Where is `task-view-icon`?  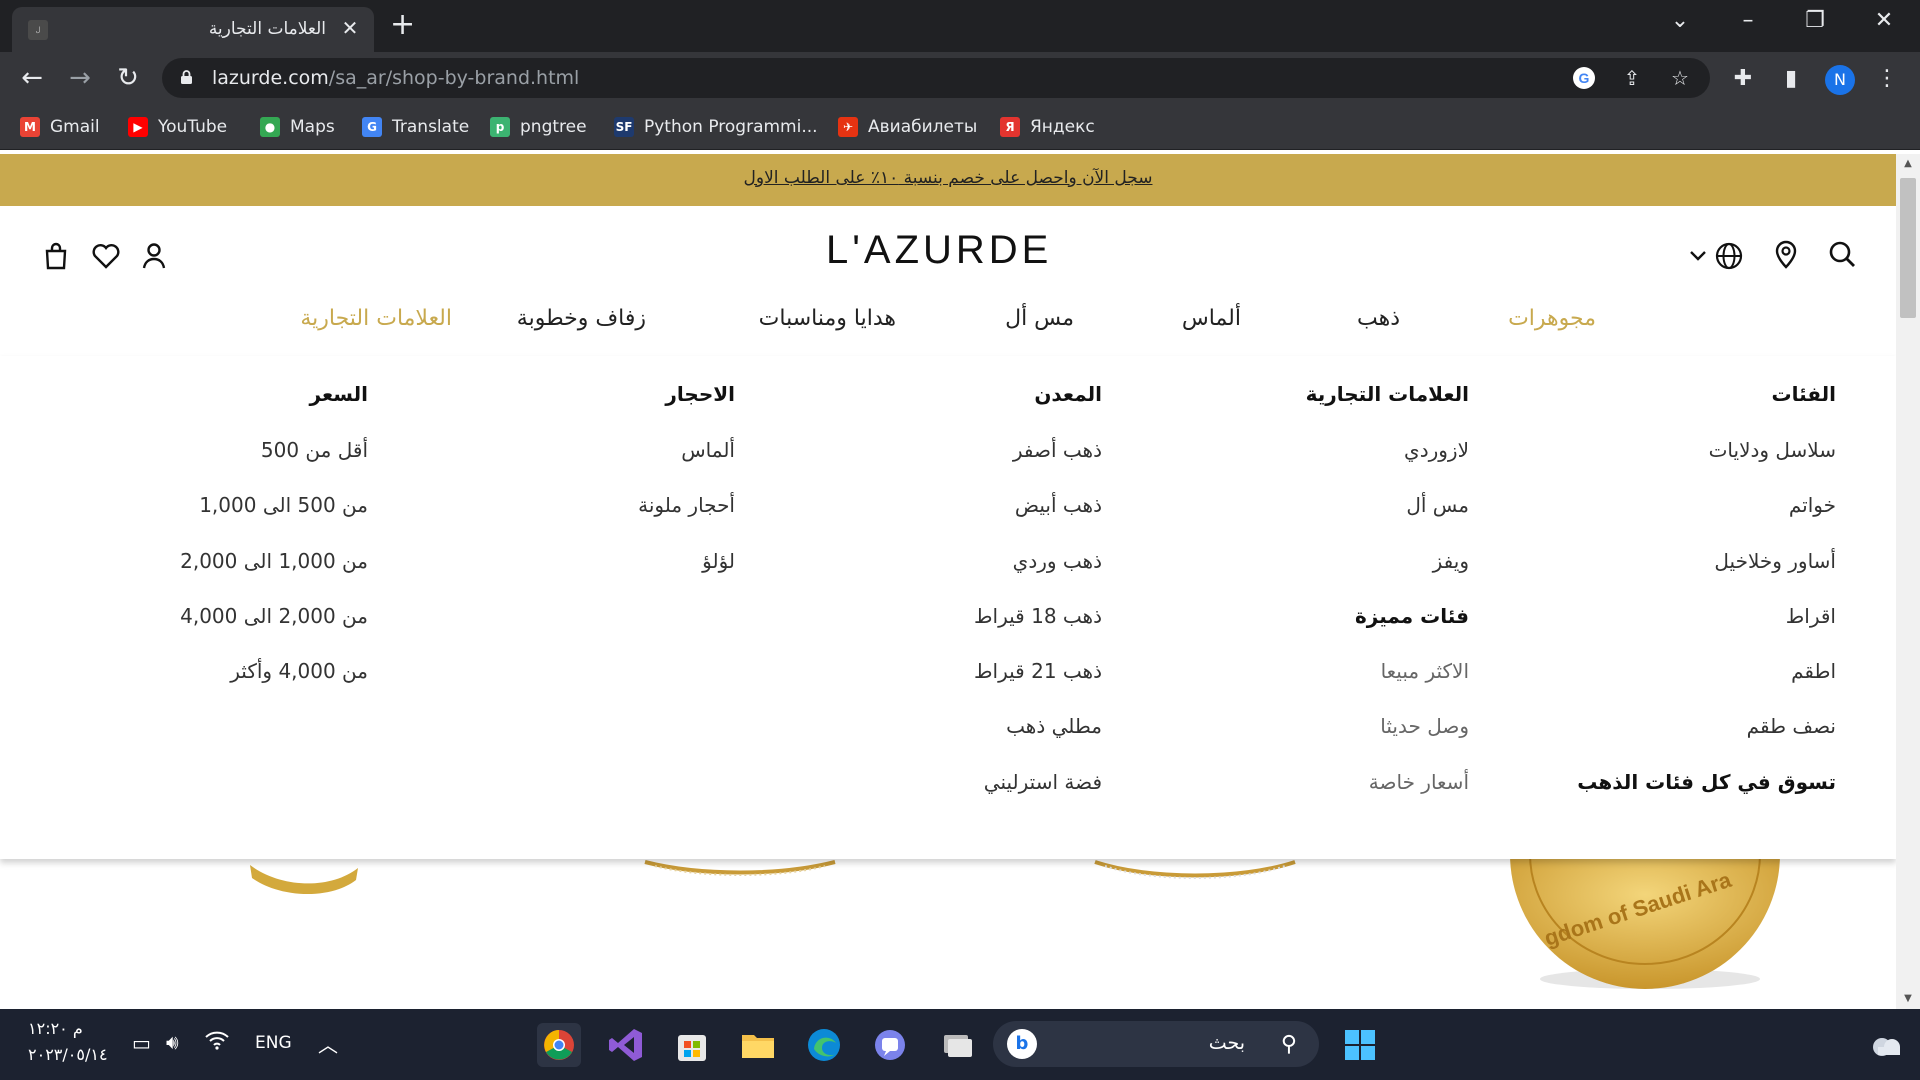 task-view-icon is located at coordinates (956, 1045).